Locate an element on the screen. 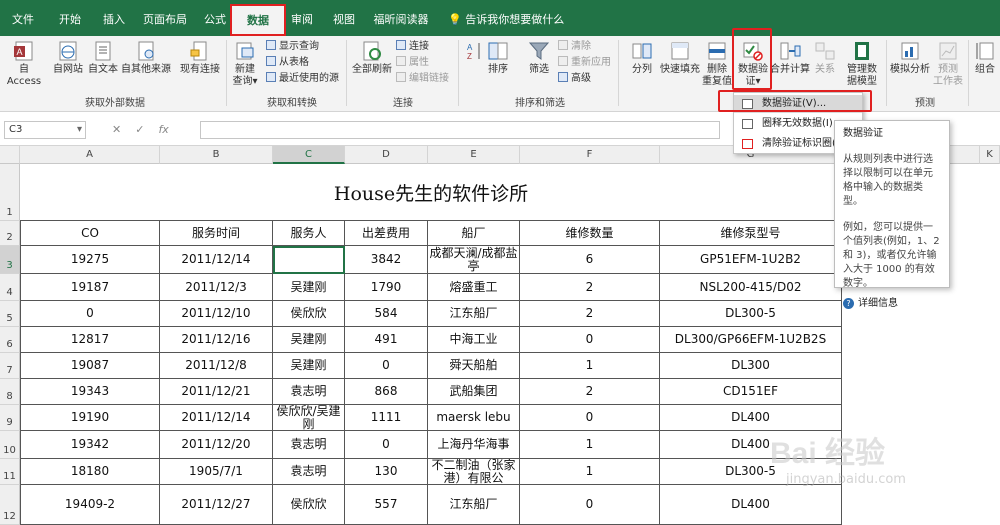  remove-duplicates-button: 删除 重复值 is located at coordinates (717, 64).